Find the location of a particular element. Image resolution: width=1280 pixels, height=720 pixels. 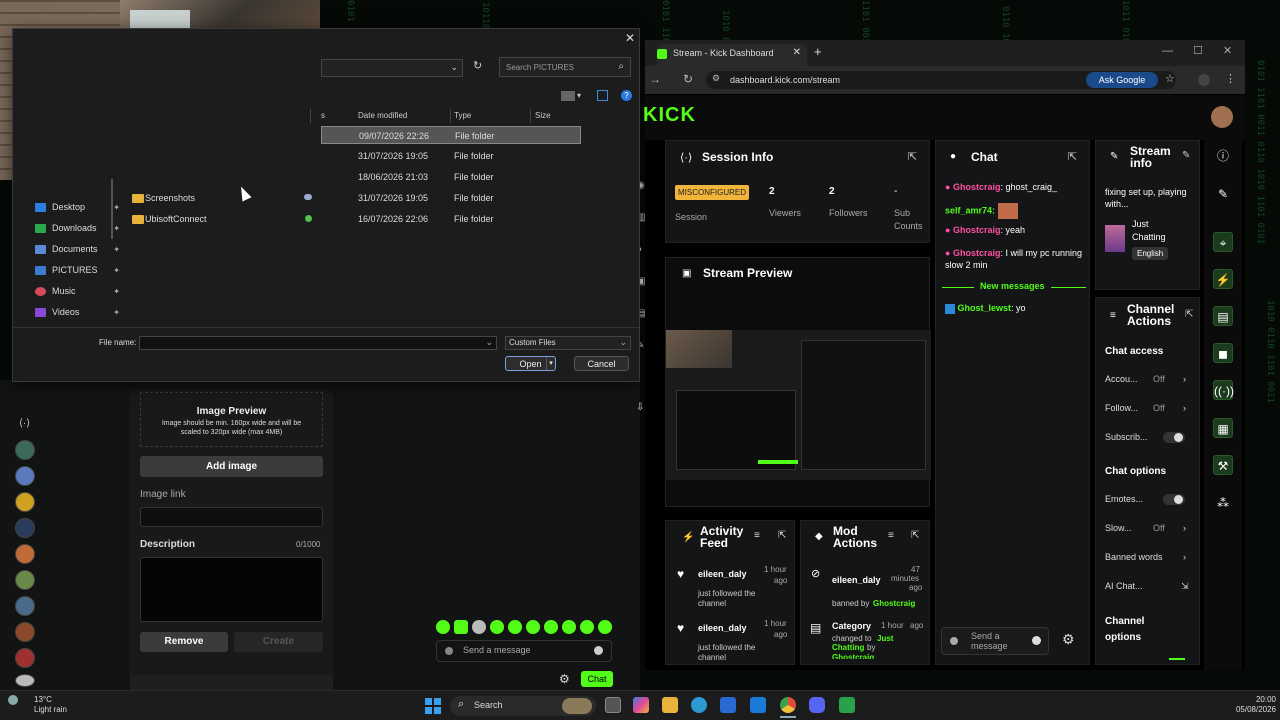

bolt-icon: ⚡ is located at coordinates (1223, 279).